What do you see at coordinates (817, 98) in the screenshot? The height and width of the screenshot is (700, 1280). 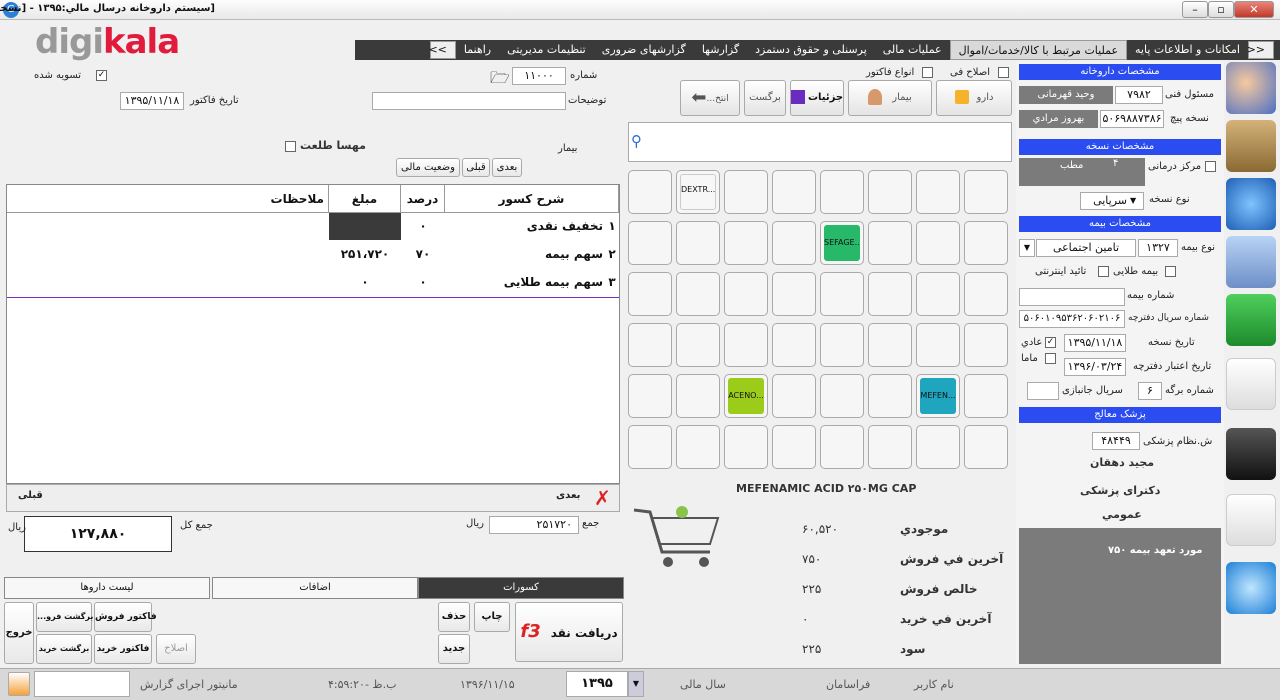 I see `details-button: جزئیات` at bounding box center [817, 98].